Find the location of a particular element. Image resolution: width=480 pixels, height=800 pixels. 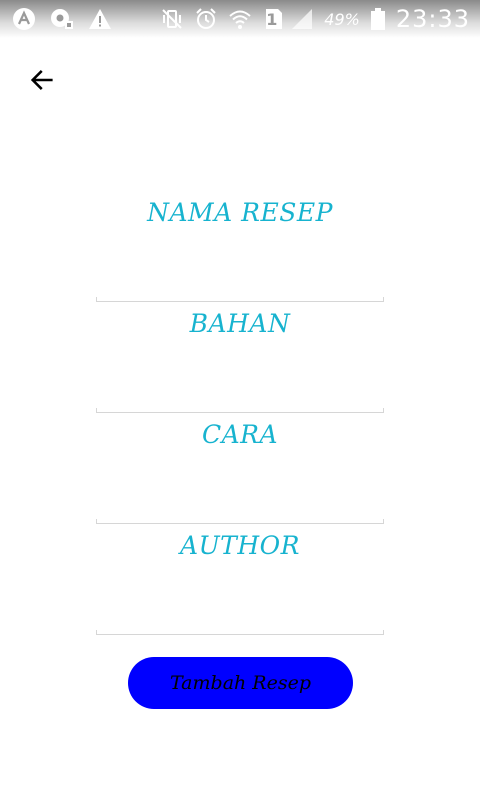

vibrate-icon is located at coordinates (172, 19).